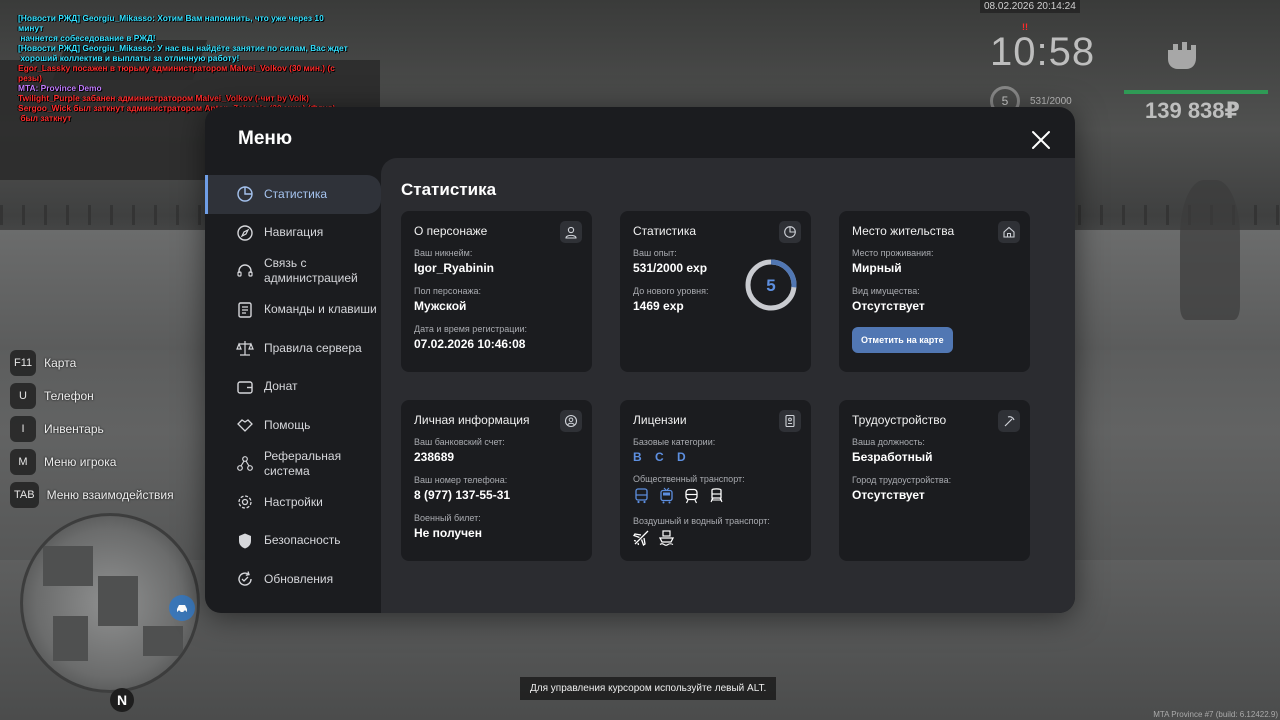  Describe the element at coordinates (451, 231) in the screenshot. I see `card-title: О персонаже` at that location.